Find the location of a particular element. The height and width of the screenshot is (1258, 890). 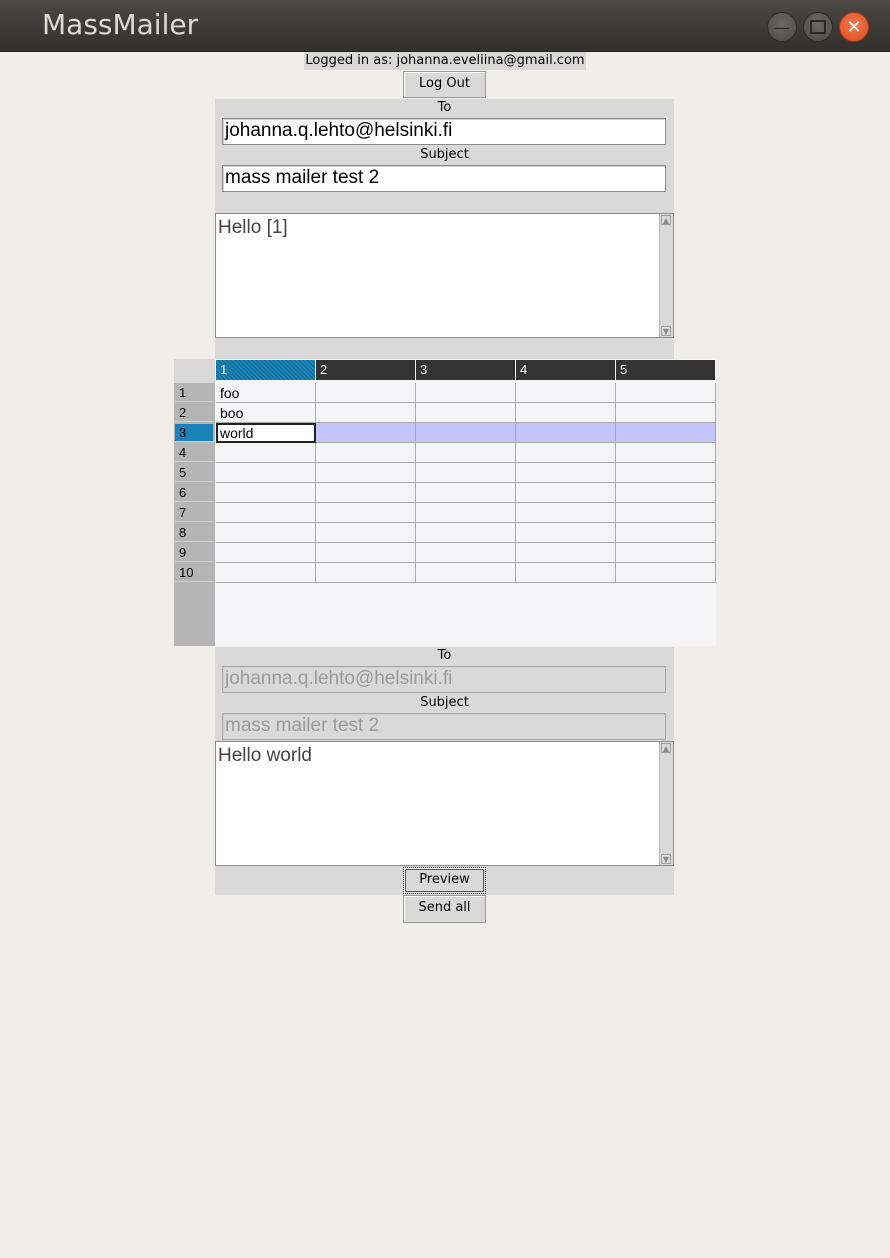

close-icon: ✕ is located at coordinates (854, 27).